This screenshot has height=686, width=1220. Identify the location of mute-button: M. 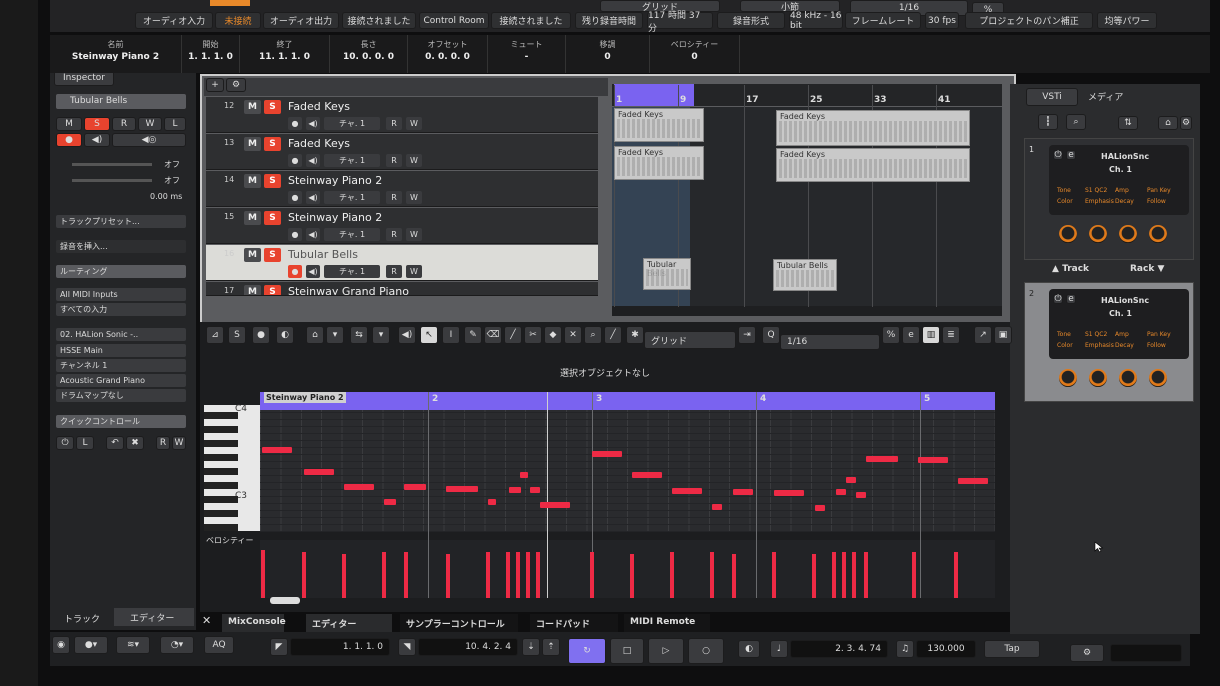
(252, 107).